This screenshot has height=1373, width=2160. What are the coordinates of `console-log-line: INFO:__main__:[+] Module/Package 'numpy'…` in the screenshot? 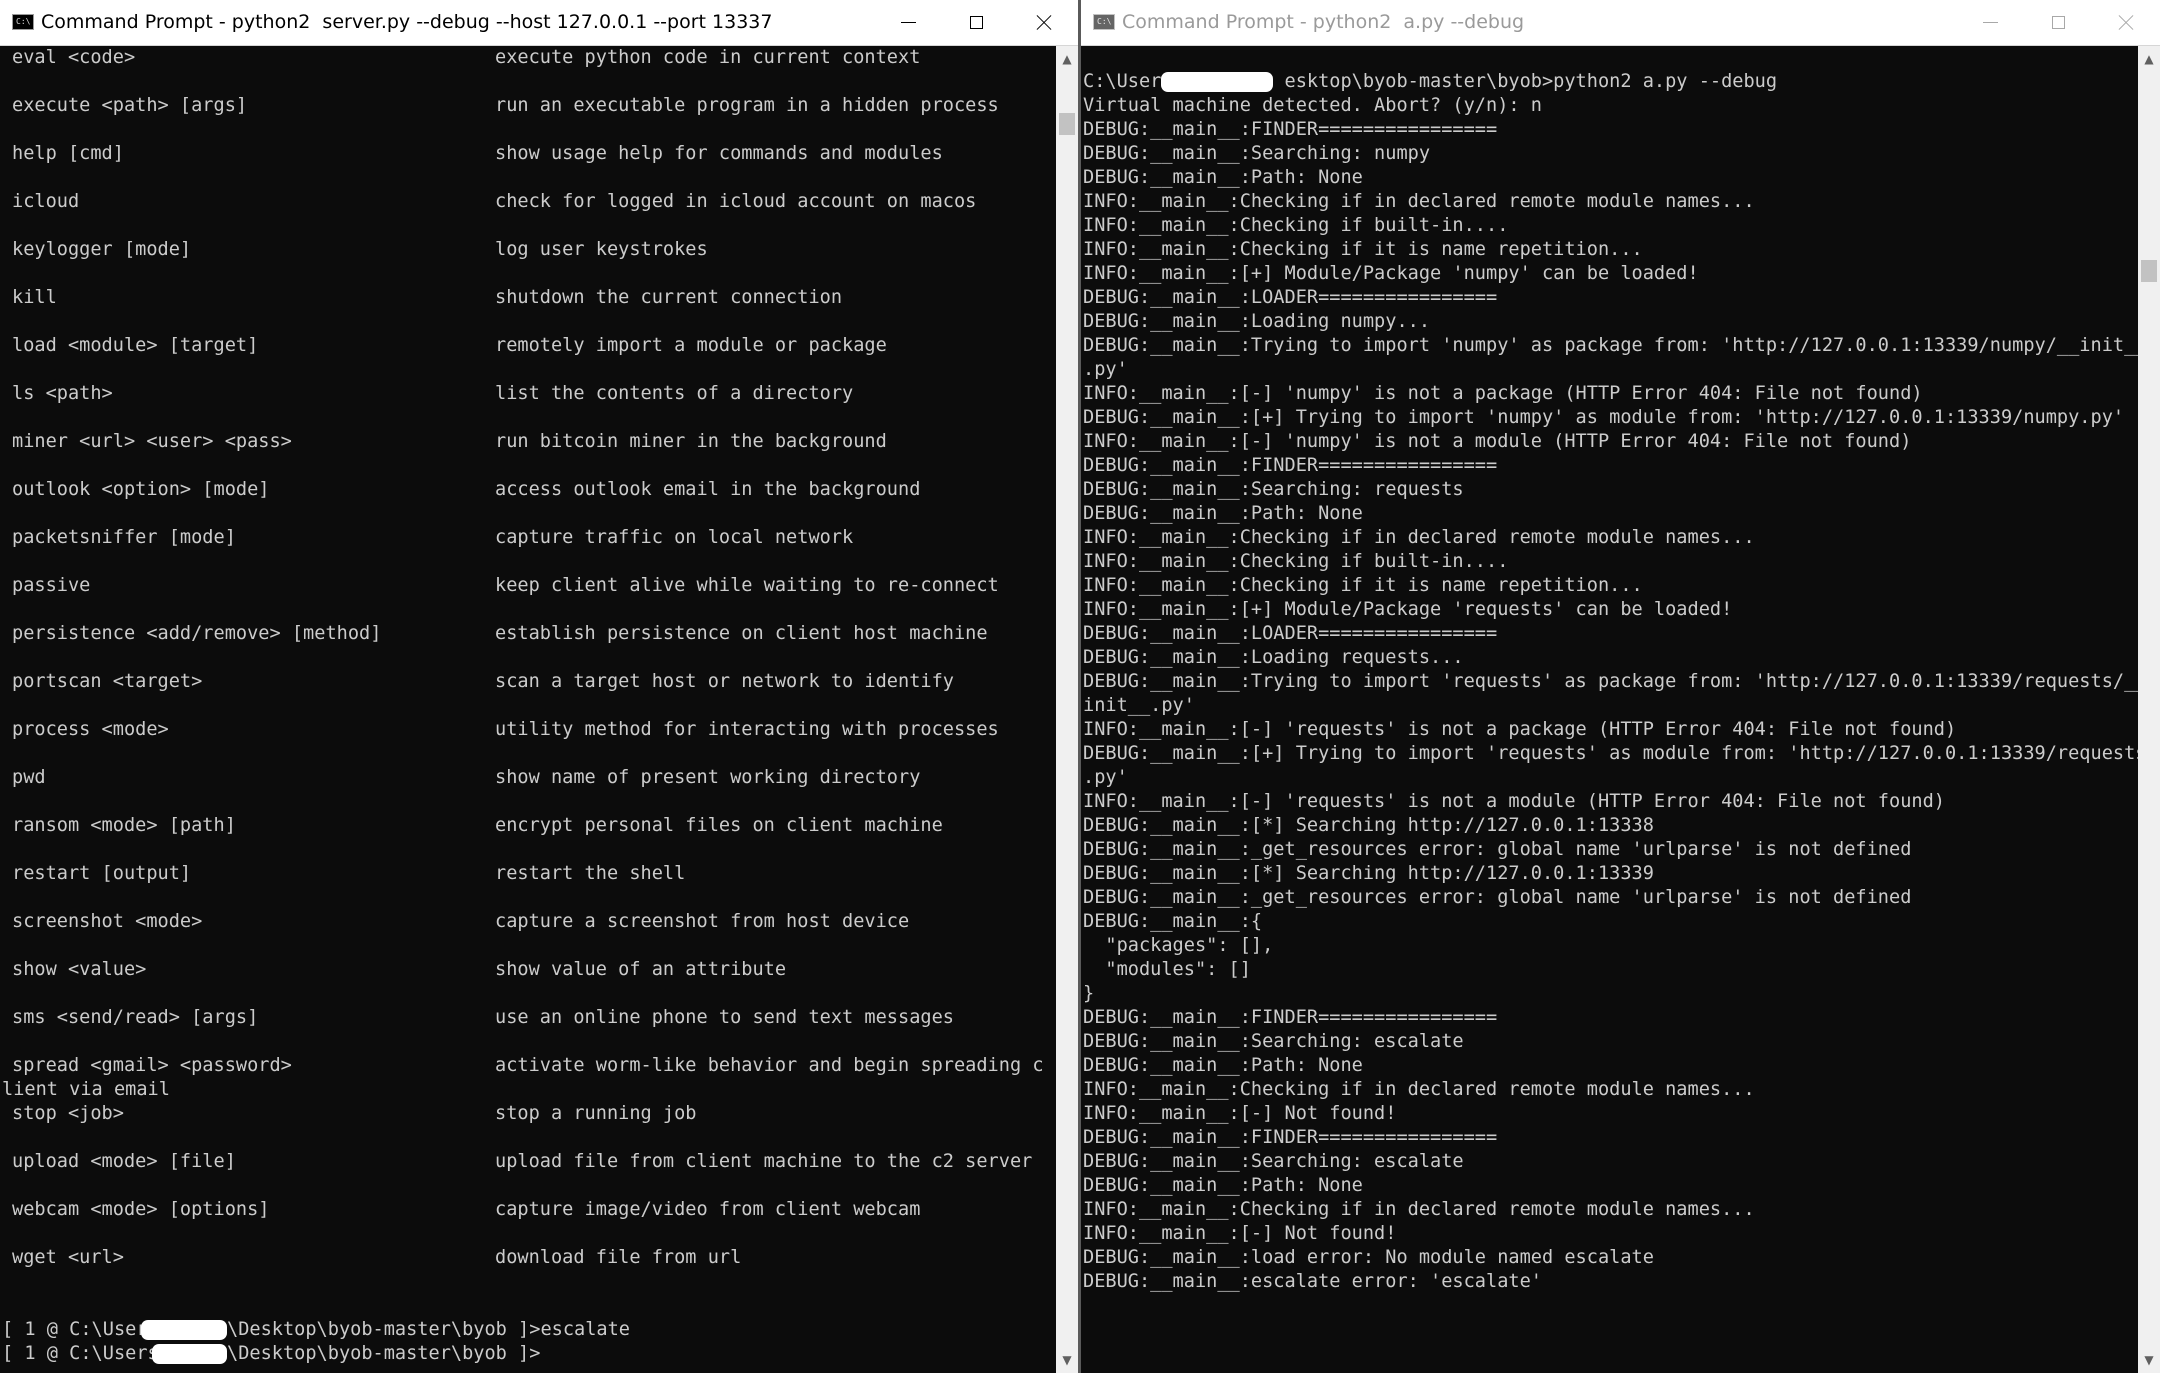 It's located at (1391, 273).